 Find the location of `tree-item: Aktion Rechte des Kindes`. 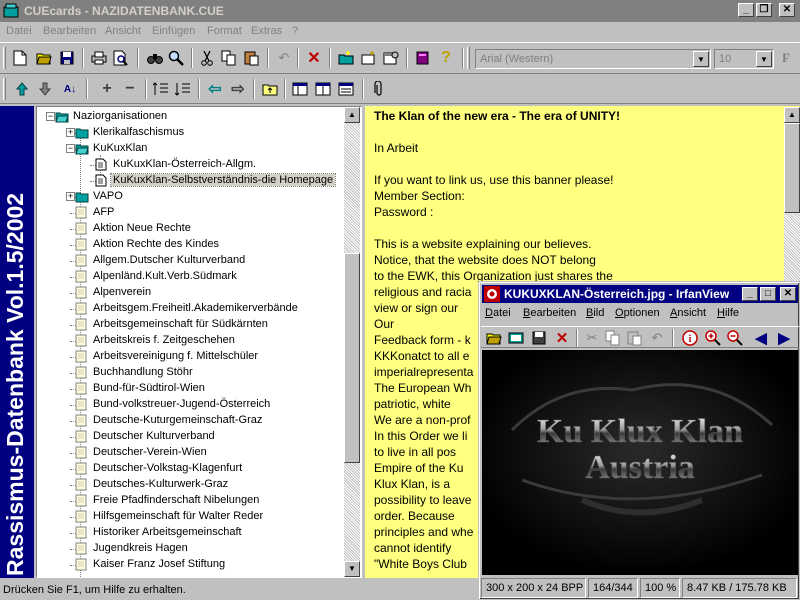

tree-item: Aktion Rechte des Kindes is located at coordinates (192, 245).